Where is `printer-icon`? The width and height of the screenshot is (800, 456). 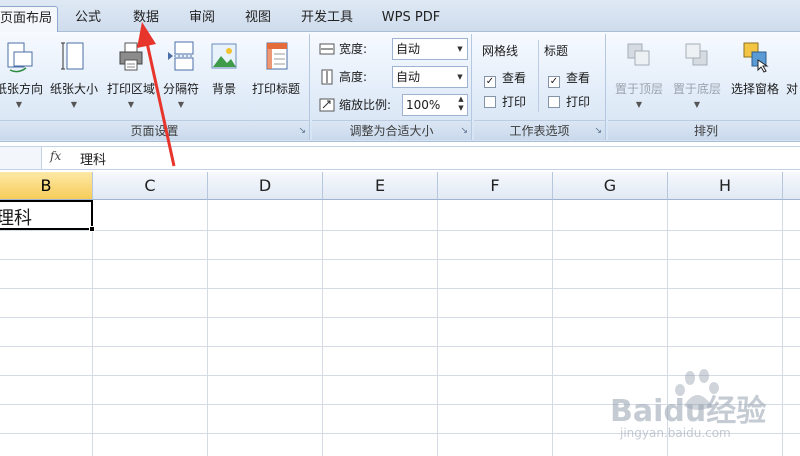
printer-icon is located at coordinates (131, 56).